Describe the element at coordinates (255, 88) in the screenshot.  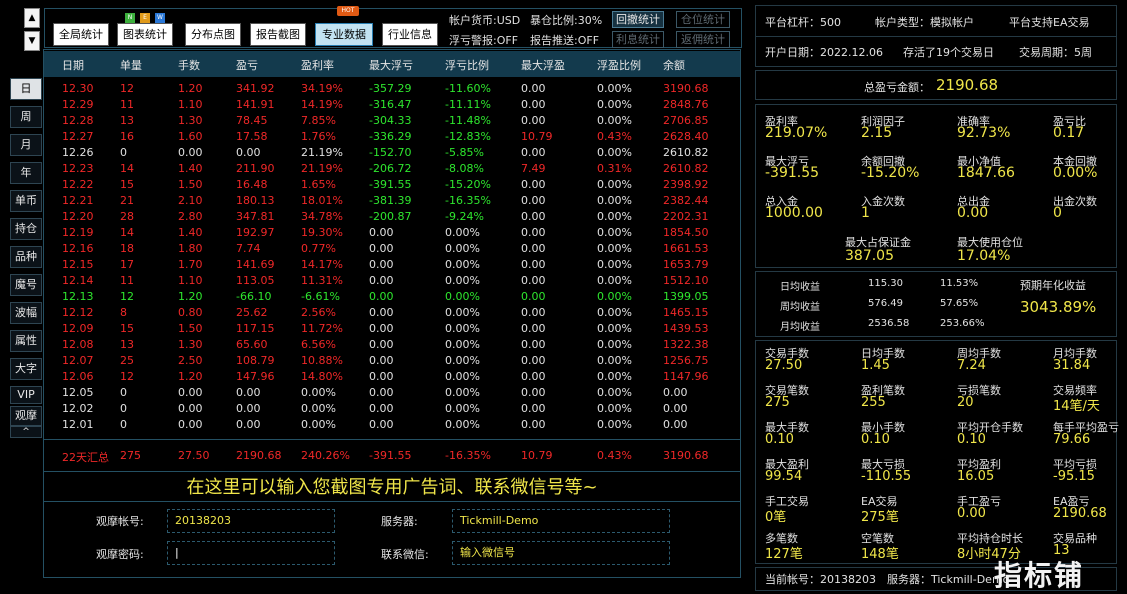
I see `table-cell: 341.92` at that location.